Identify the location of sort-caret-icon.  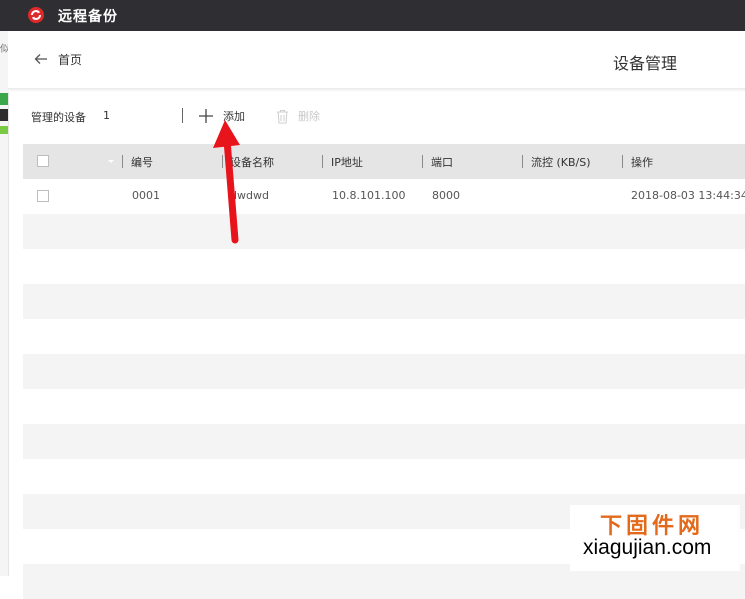
(111, 161).